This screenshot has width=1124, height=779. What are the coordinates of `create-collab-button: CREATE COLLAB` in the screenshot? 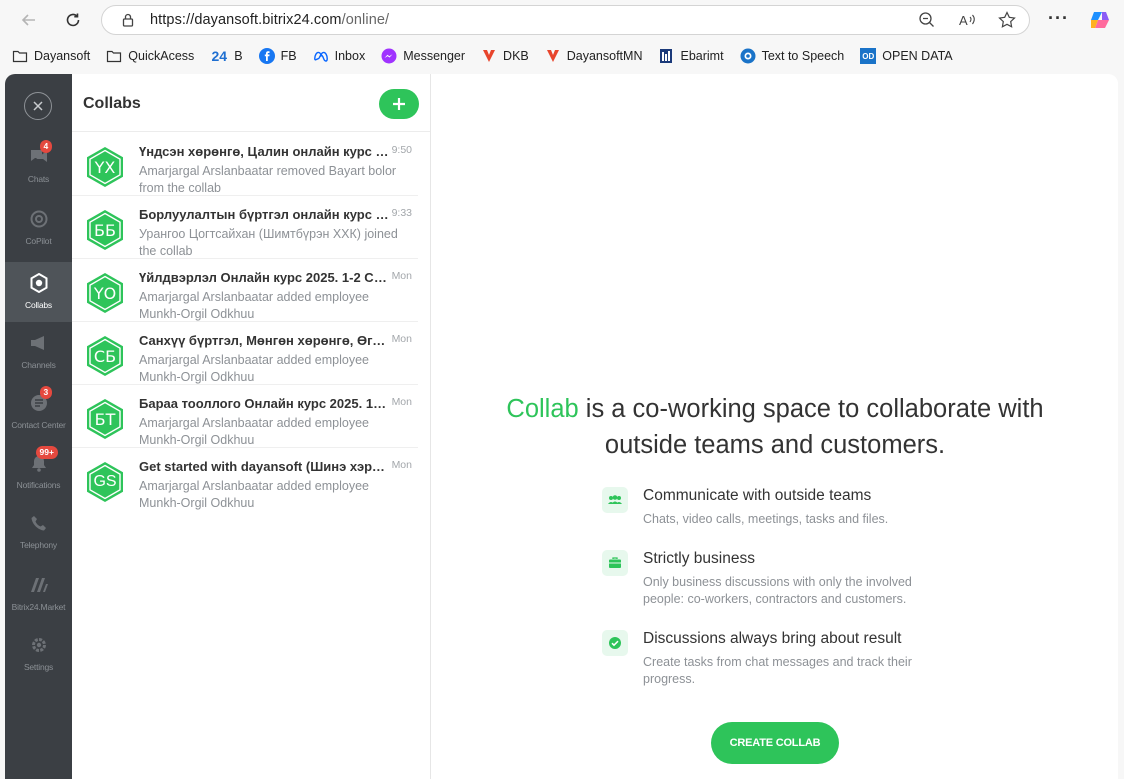 It's located at (775, 743).